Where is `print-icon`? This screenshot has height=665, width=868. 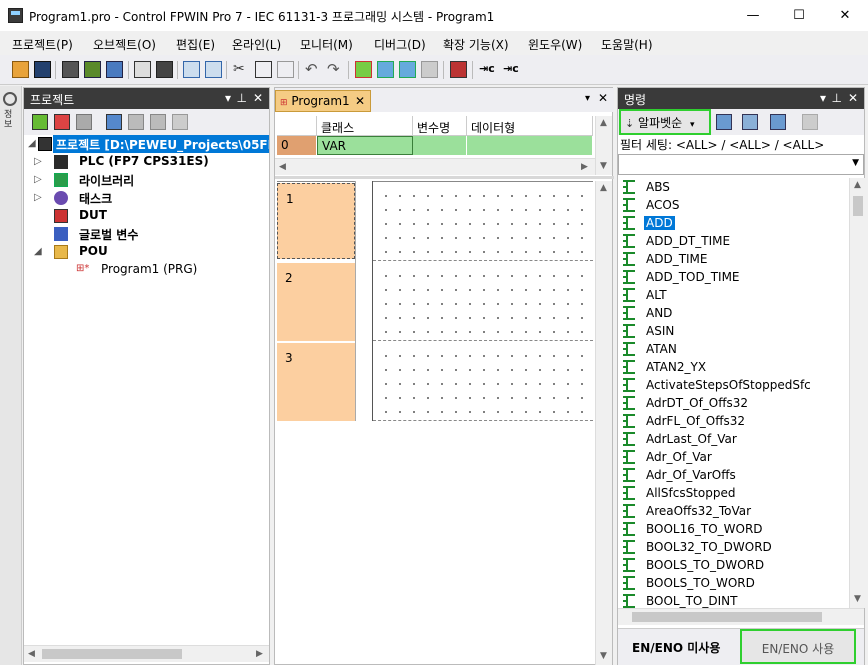
print-icon is located at coordinates (164, 69).